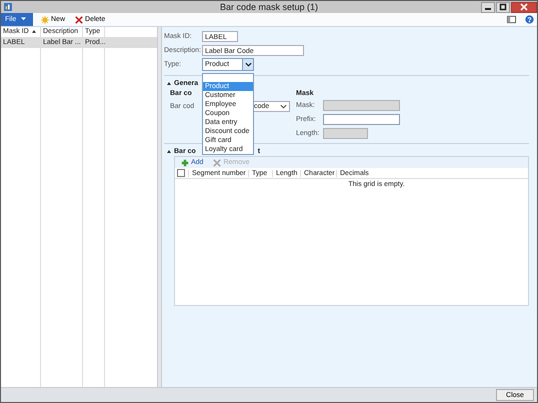 The image size is (538, 403). Describe the element at coordinates (217, 162) in the screenshot. I see `x-icon` at that location.